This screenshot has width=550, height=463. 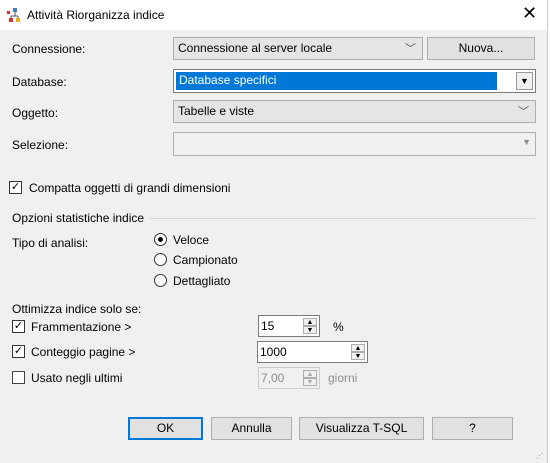 What do you see at coordinates (77, 309) in the screenshot?
I see `optimize-title: Ottimizza indice solo se:` at bounding box center [77, 309].